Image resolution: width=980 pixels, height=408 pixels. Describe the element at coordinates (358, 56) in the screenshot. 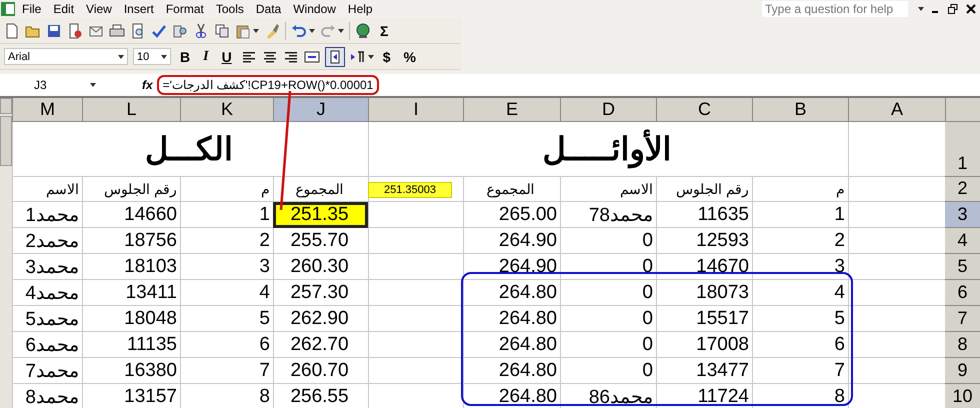

I see `paragraph-direction-icon` at that location.